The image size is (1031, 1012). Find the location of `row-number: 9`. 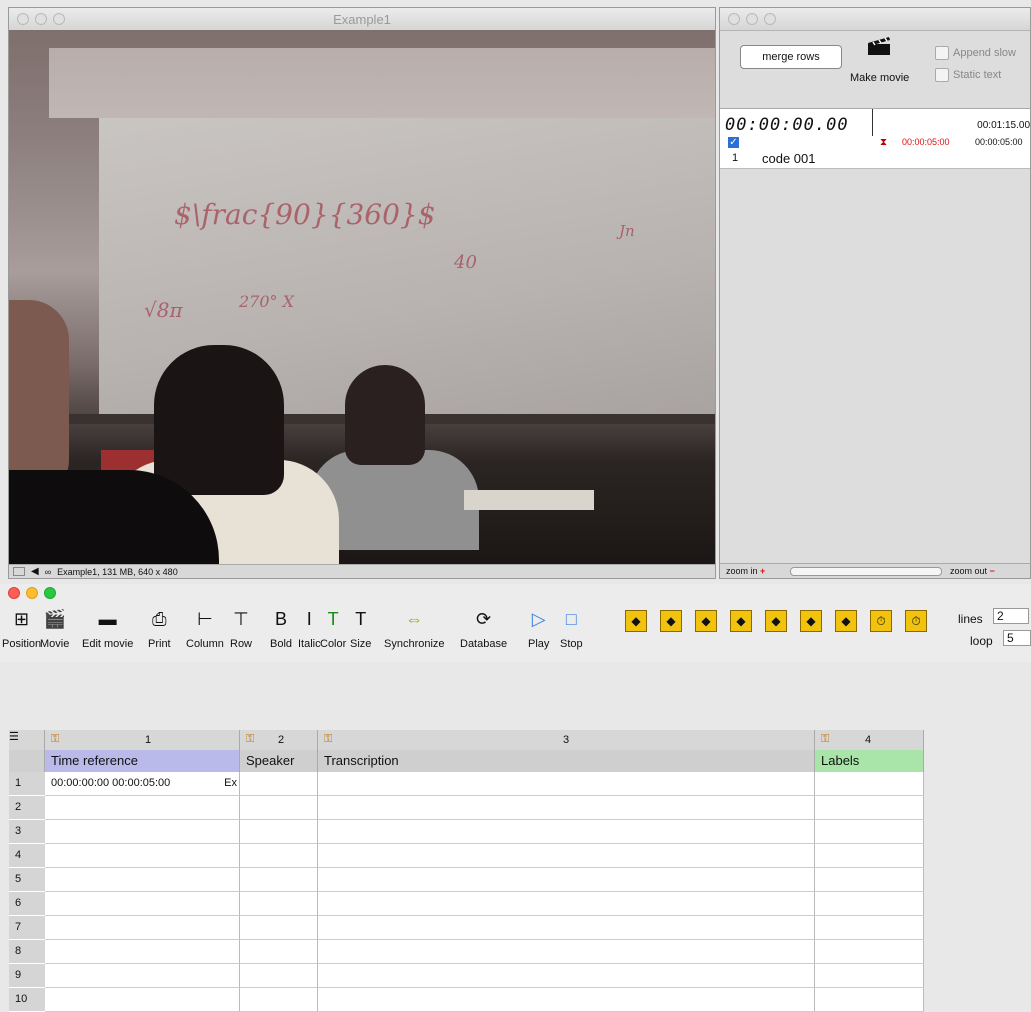

row-number: 9 is located at coordinates (27, 976).